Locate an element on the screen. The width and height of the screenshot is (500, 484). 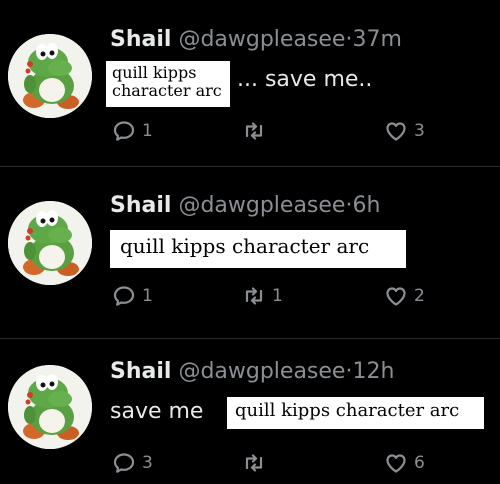
tweet-header: Shail @dawgpleasee·6h is located at coordinates (245, 206).